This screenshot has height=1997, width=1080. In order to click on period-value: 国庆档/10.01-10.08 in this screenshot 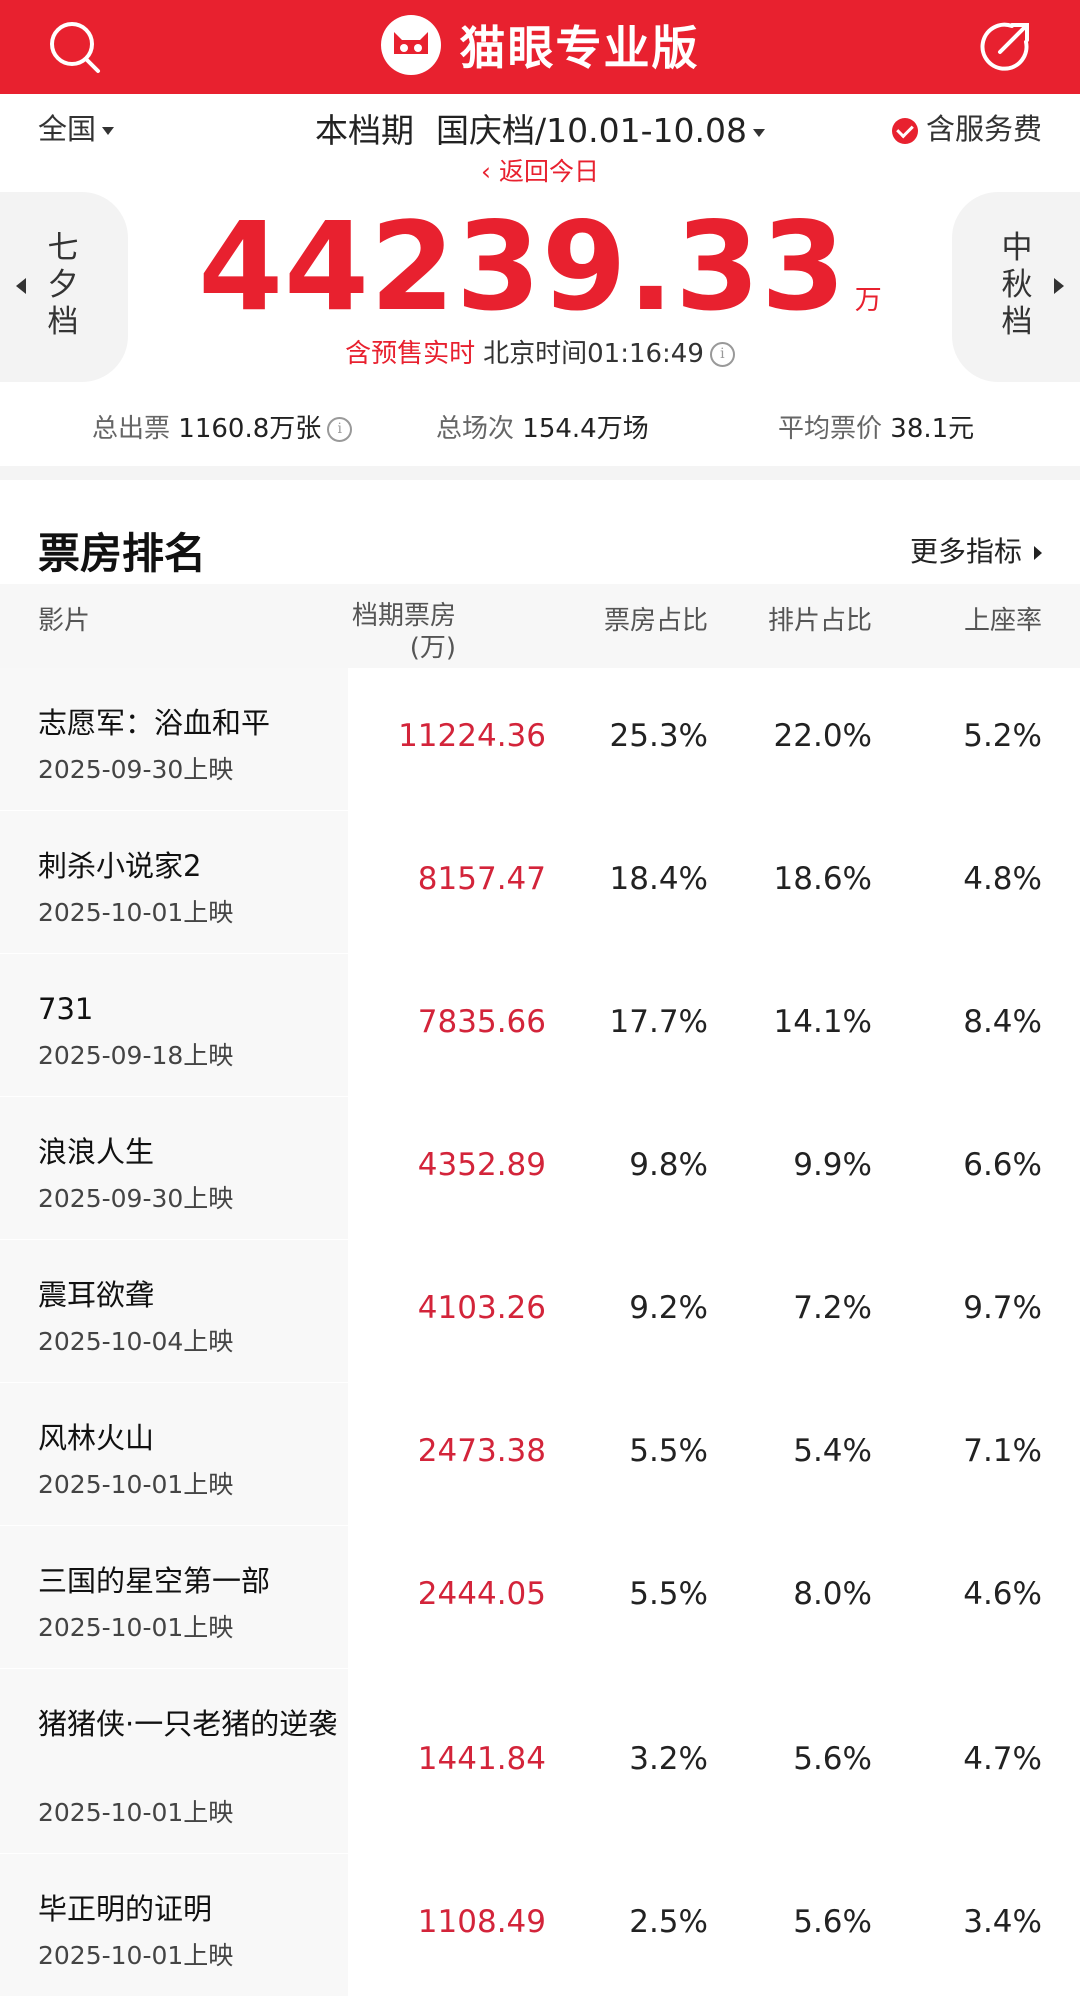, I will do `click(591, 130)`.